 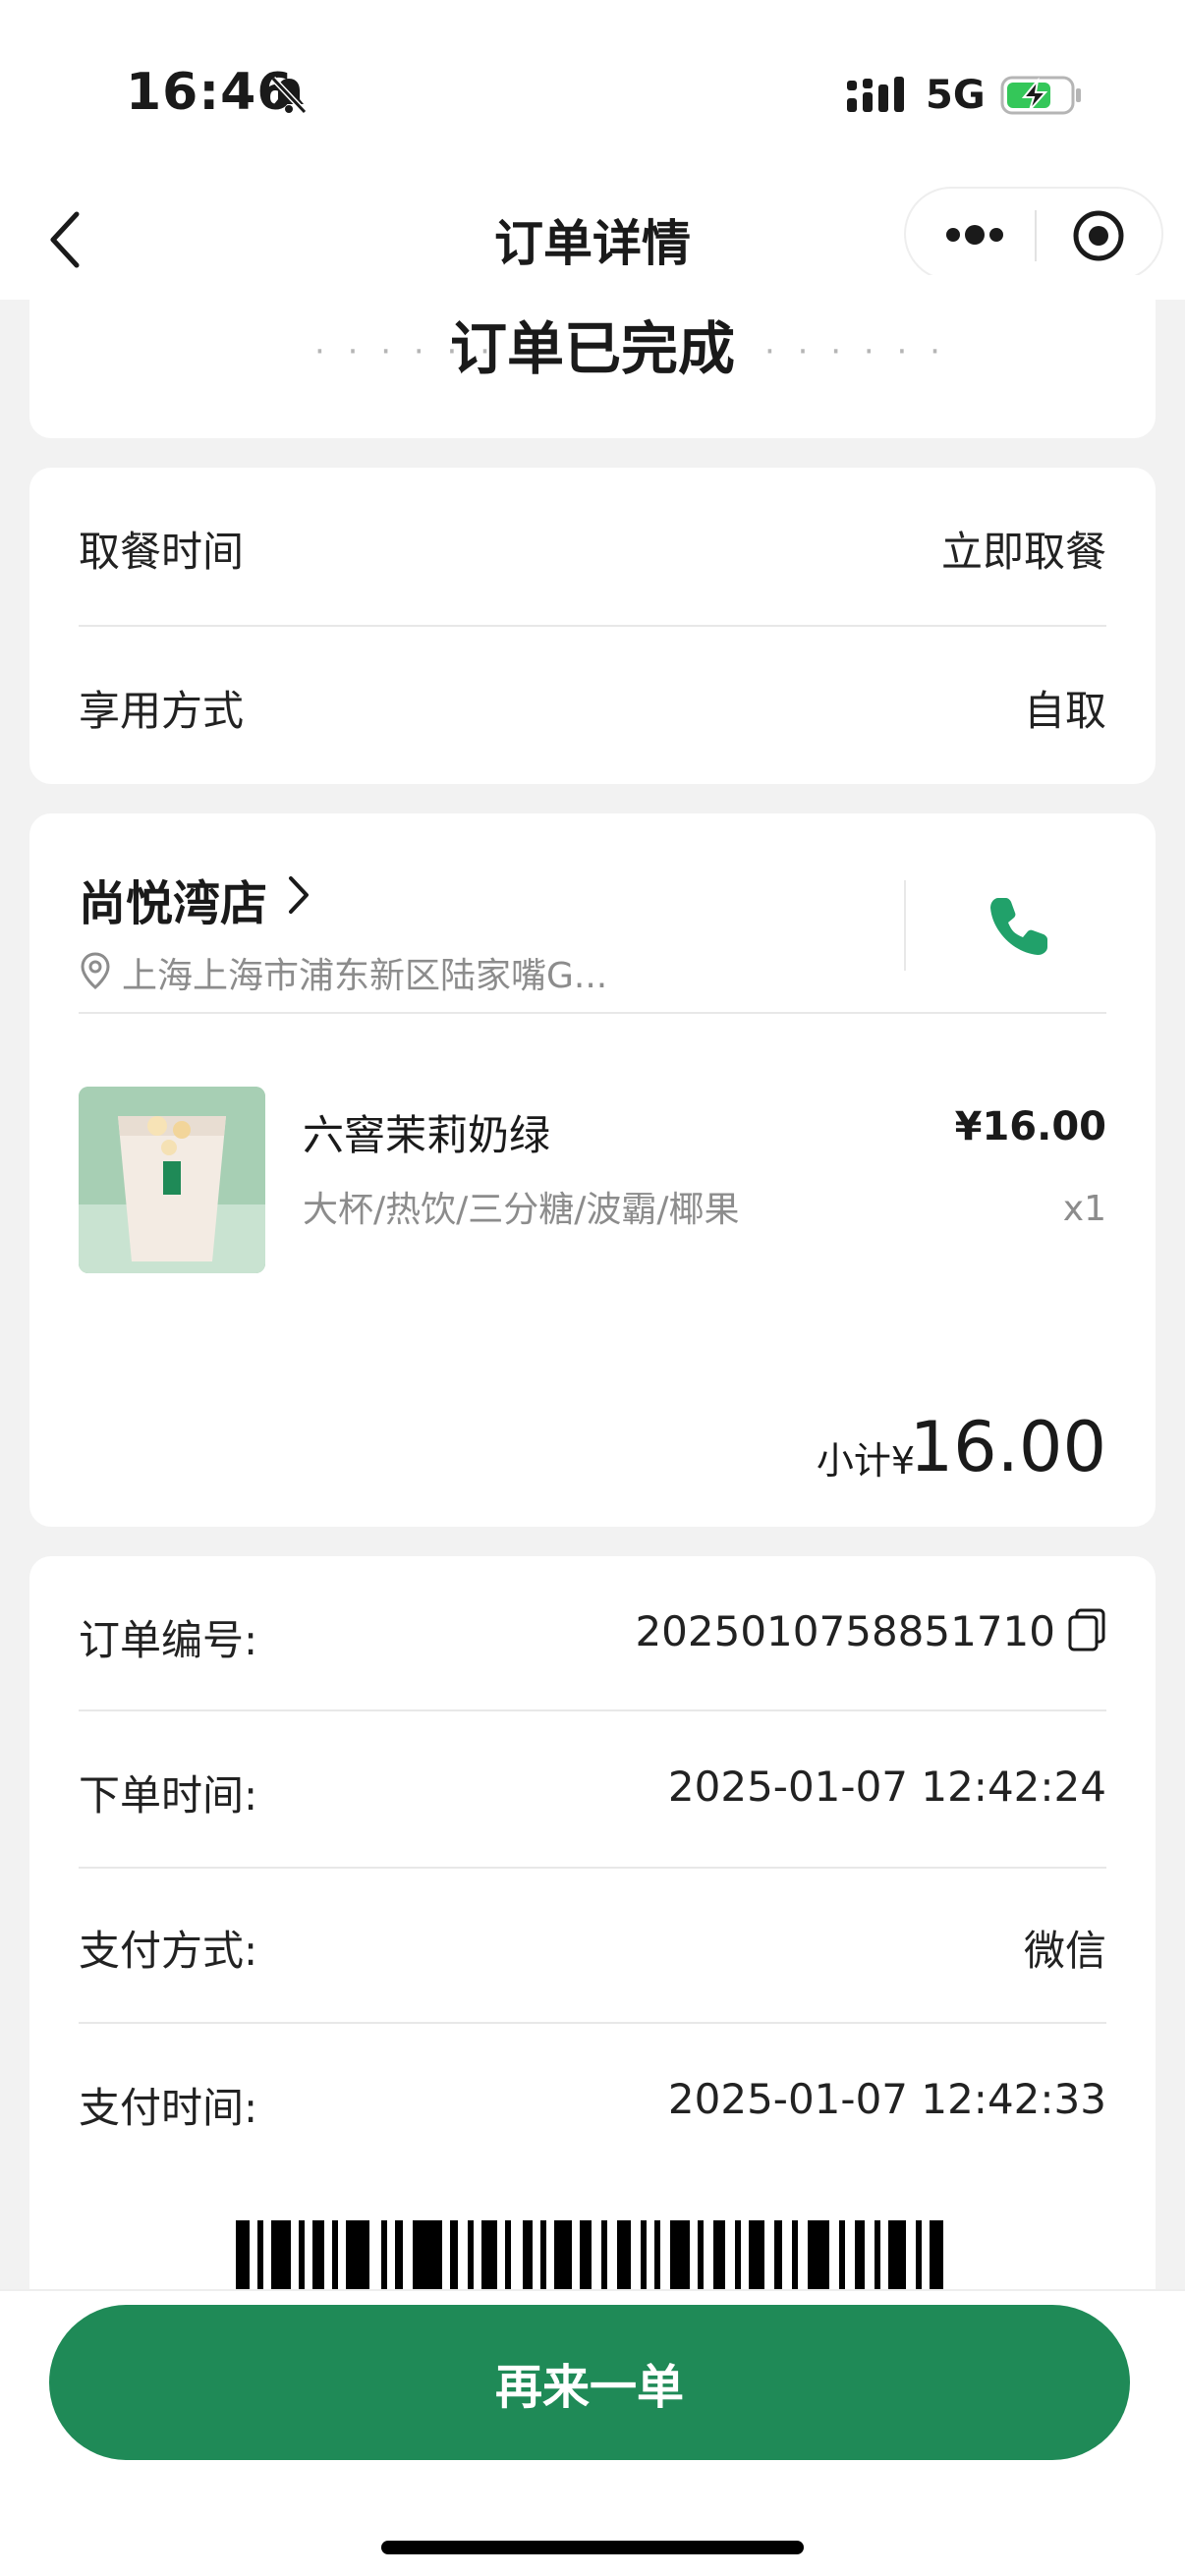 I want to click on mini-program-capsule, so click(x=1034, y=234).